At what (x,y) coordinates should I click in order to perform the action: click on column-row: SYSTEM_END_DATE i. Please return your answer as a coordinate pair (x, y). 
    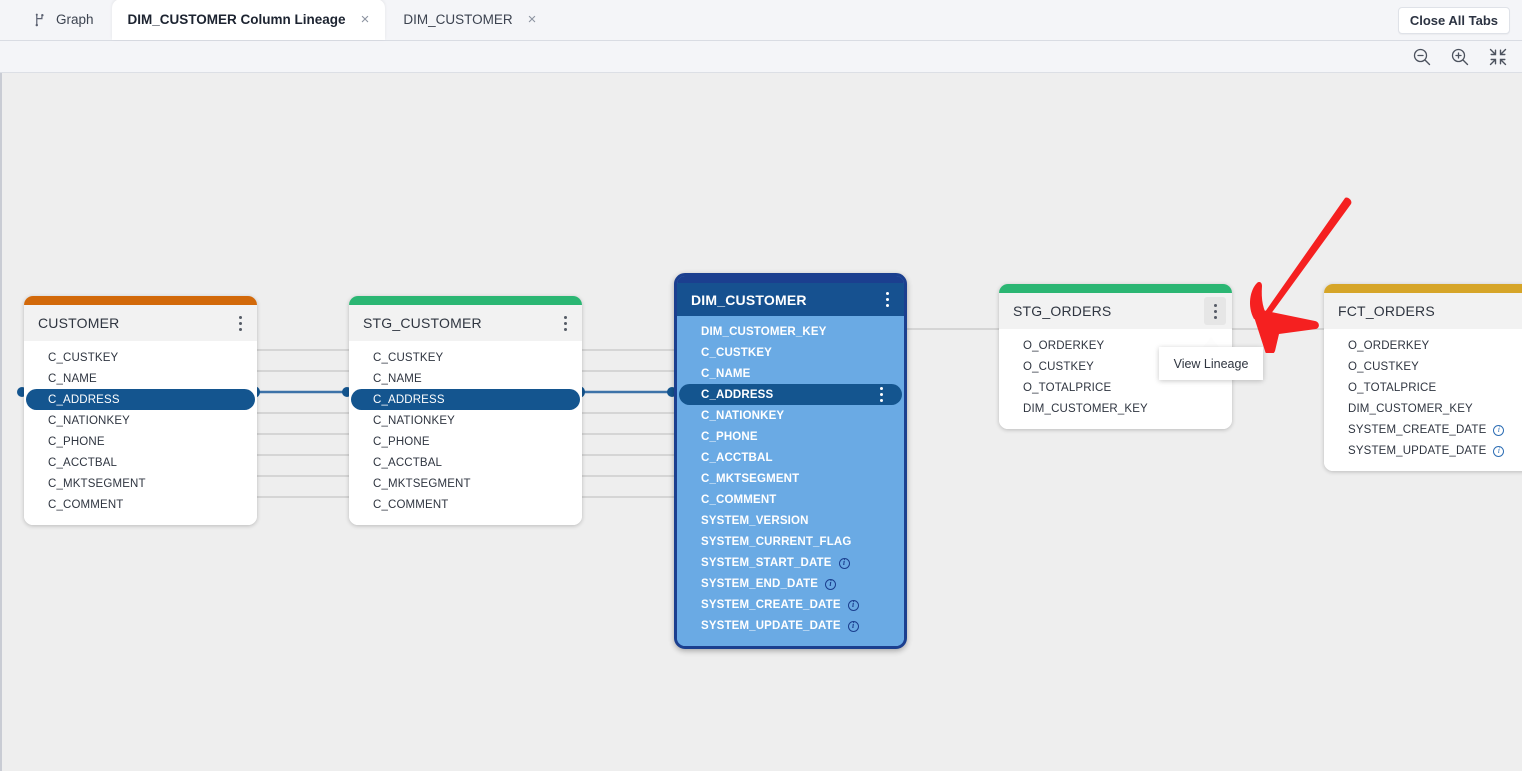
    Looking at the image, I should click on (790, 583).